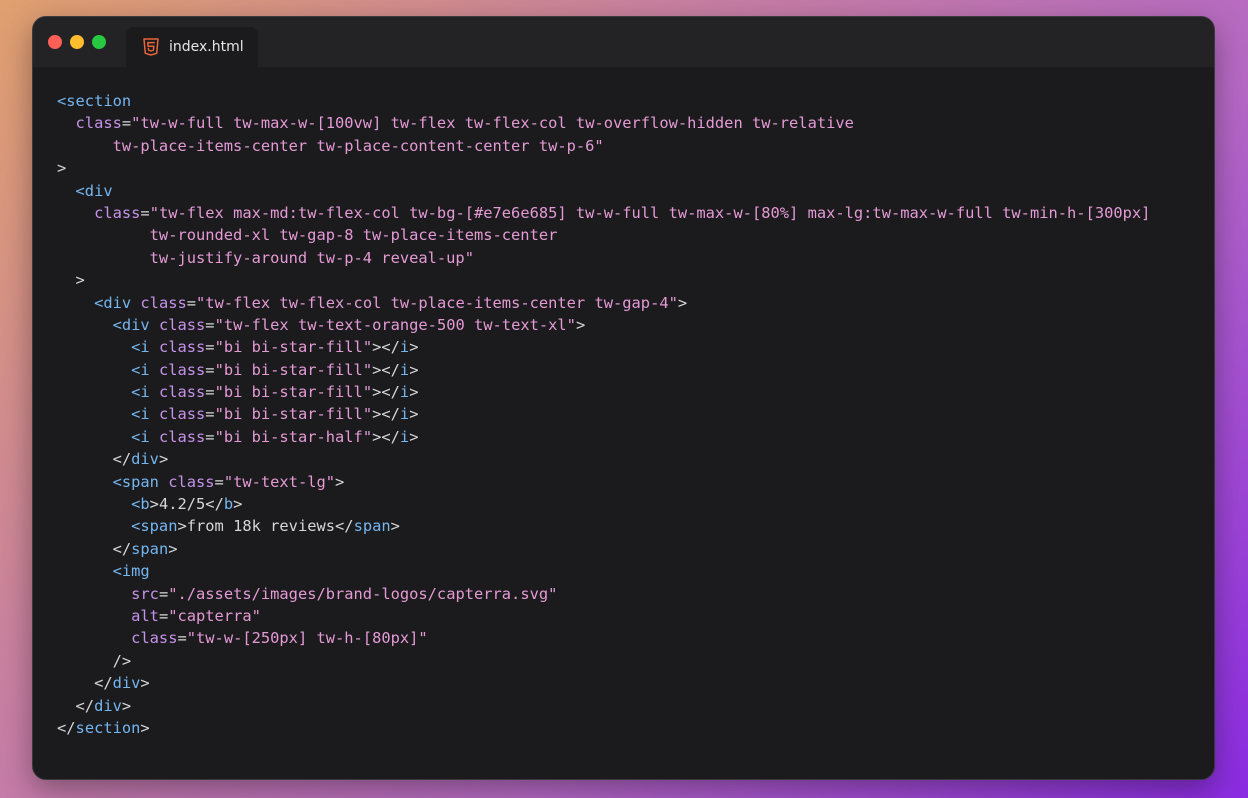 This screenshot has height=798, width=1248. I want to click on code-token: <img, so click(103, 571).